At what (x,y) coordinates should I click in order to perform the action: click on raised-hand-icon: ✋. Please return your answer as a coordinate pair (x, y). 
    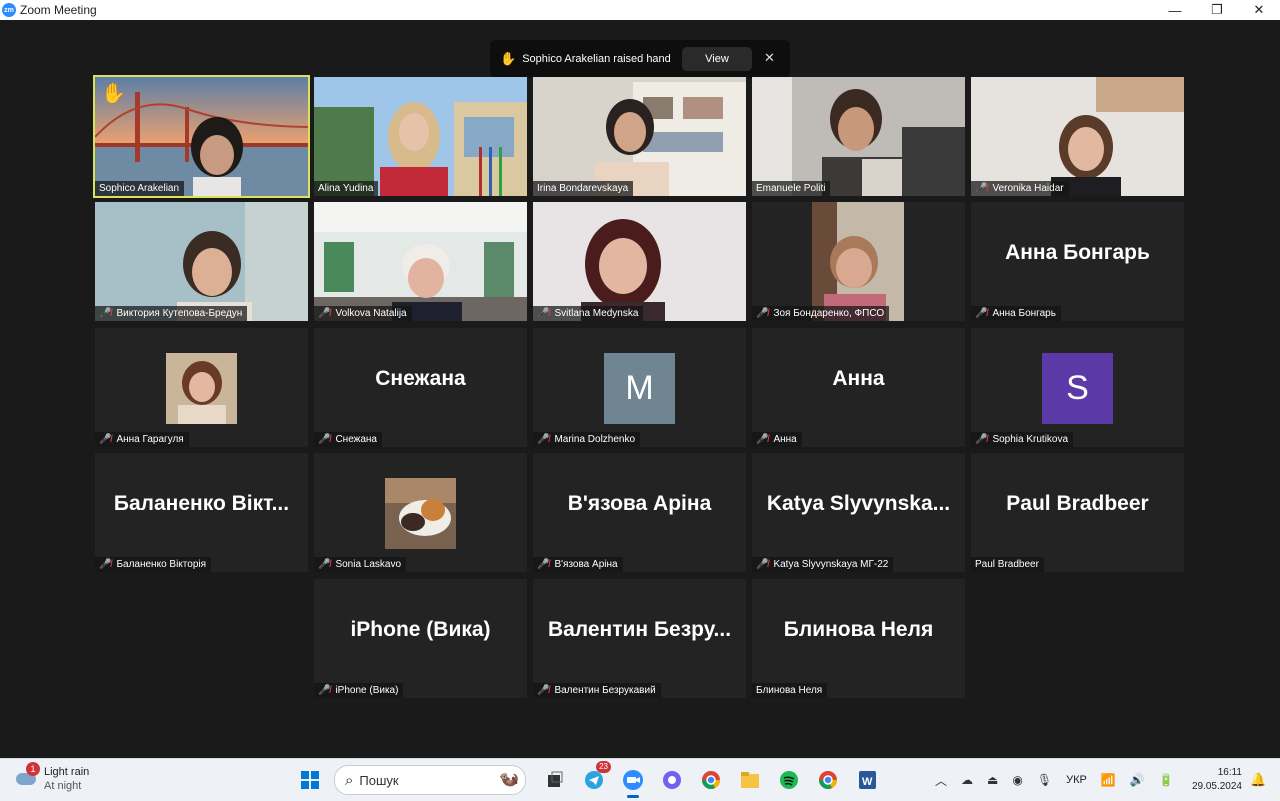
    Looking at the image, I should click on (508, 58).